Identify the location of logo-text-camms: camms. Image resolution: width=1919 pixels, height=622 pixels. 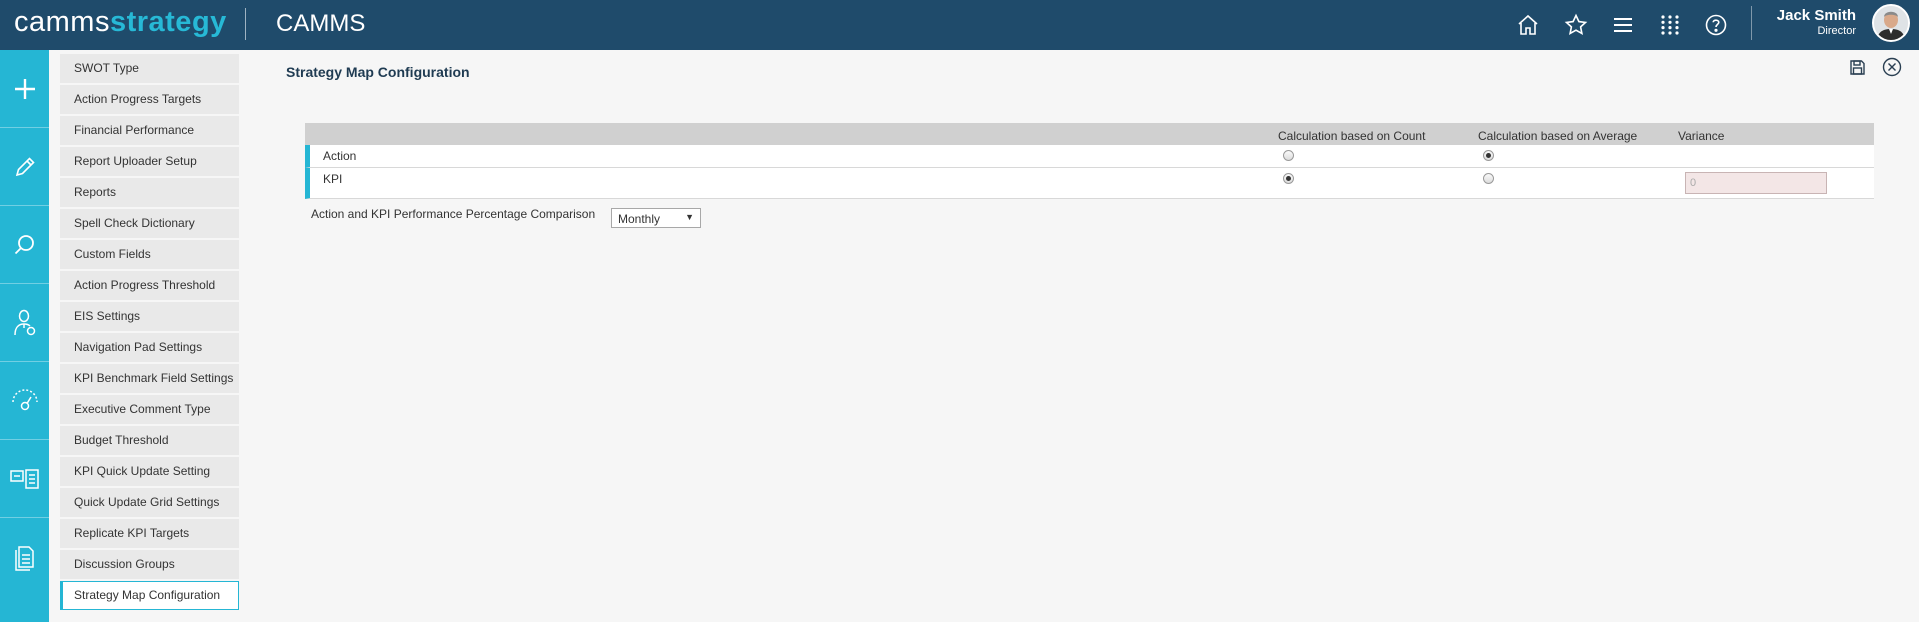
(62, 22).